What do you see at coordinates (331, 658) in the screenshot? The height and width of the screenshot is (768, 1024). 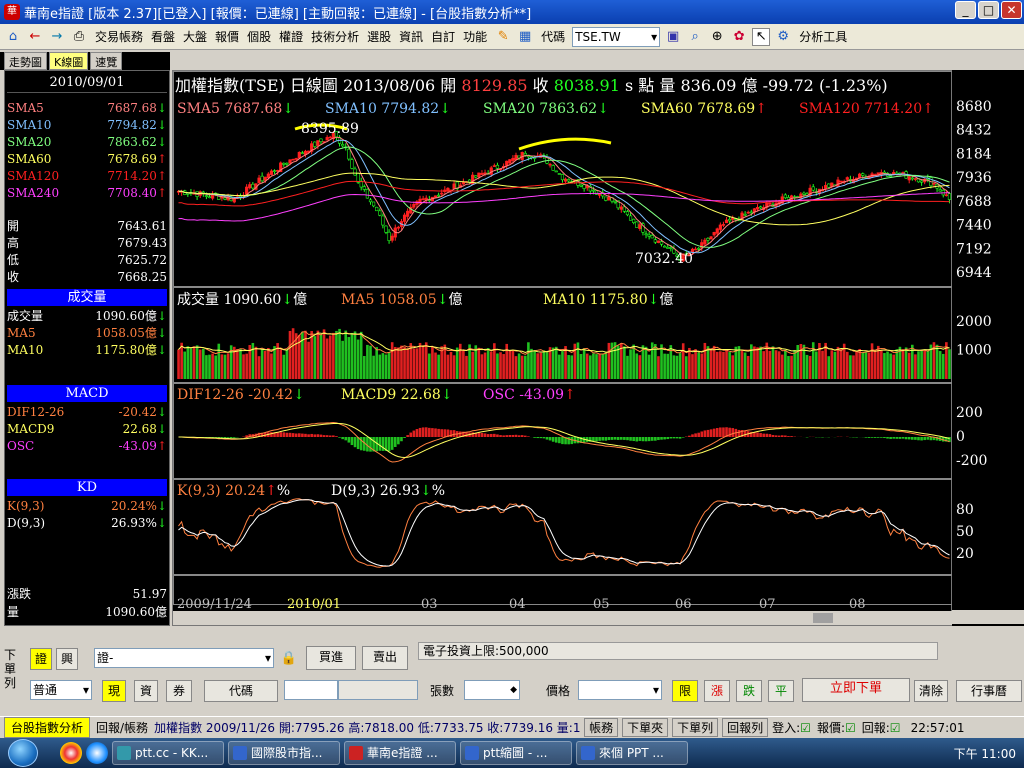 I see `buy-button: 買進` at bounding box center [331, 658].